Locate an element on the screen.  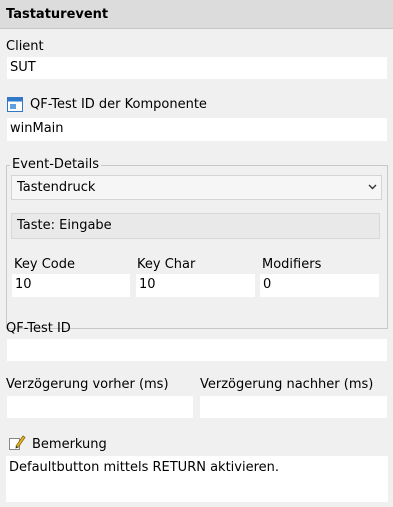
qftest-id-label: QF-Test ID is located at coordinates (38, 328).